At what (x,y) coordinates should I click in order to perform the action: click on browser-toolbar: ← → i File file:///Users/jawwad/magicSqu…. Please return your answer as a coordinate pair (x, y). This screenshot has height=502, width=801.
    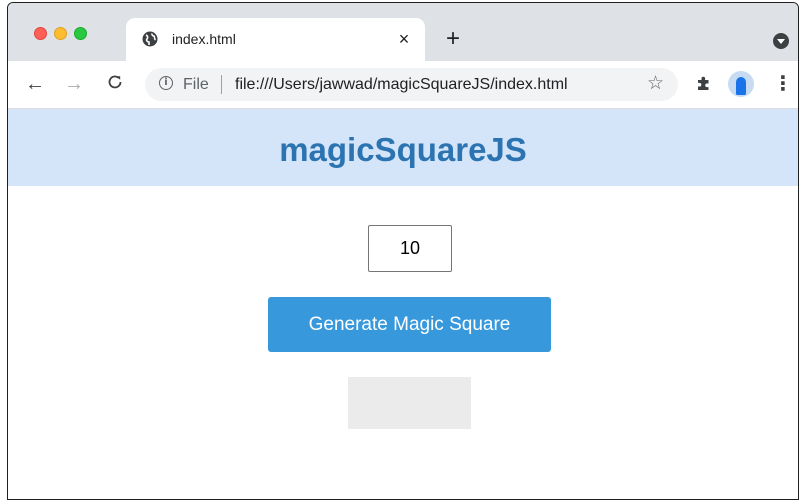
    Looking at the image, I should click on (403, 85).